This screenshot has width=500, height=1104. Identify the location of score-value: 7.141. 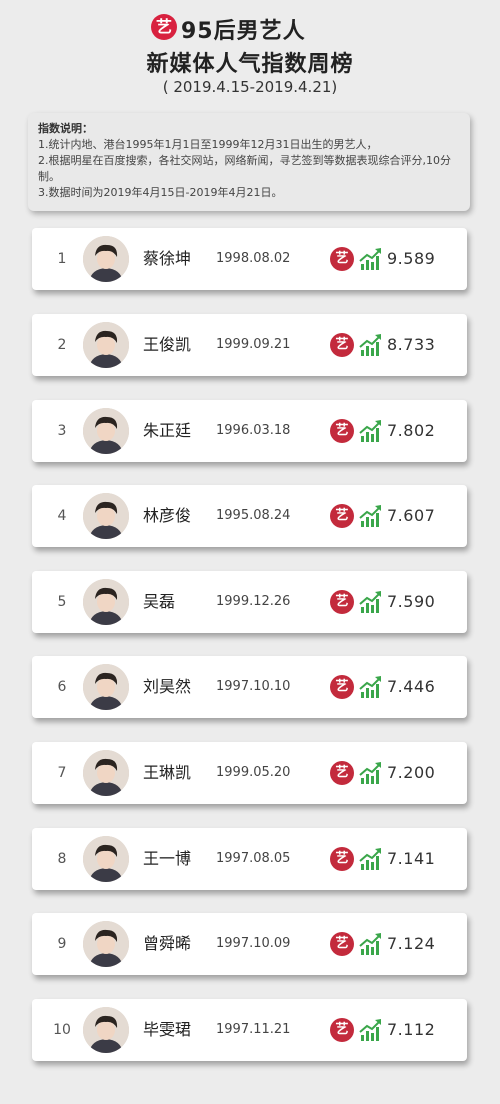
(411, 858).